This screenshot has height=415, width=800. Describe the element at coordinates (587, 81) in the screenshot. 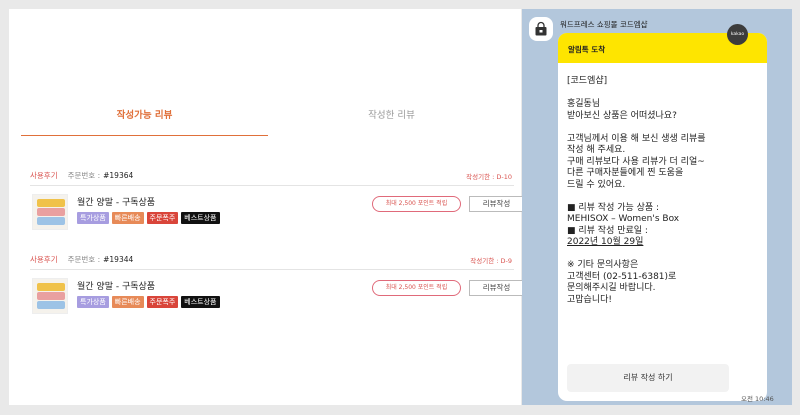

I see `message-line: [코드엠샵]` at that location.